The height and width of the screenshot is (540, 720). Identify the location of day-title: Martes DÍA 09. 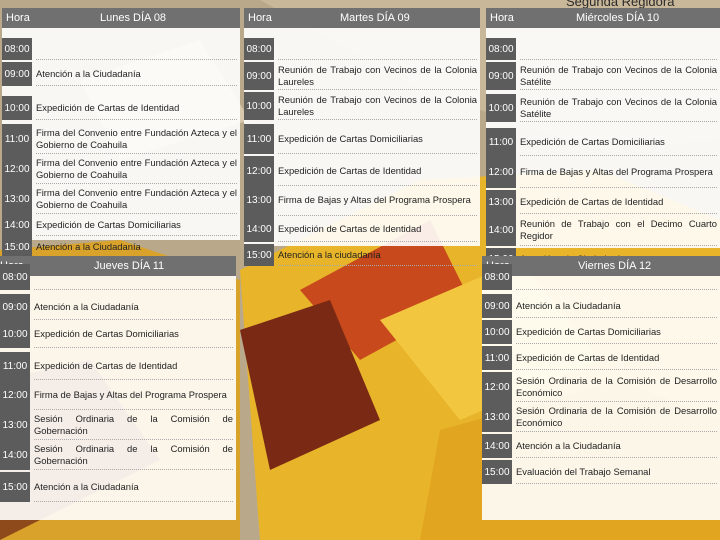
(375, 18).